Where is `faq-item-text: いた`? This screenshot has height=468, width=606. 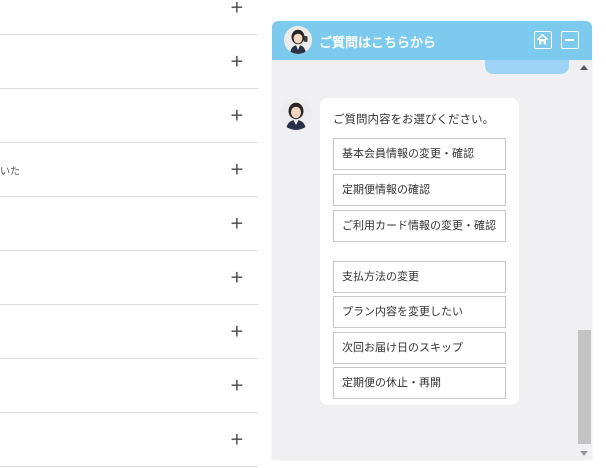
faq-item-text: いた is located at coordinates (10, 171).